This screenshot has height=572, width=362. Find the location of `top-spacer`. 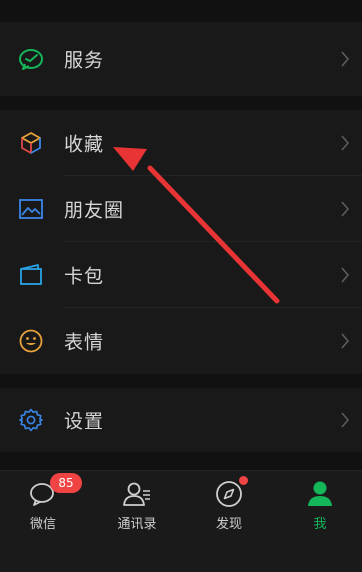

top-spacer is located at coordinates (181, 11).